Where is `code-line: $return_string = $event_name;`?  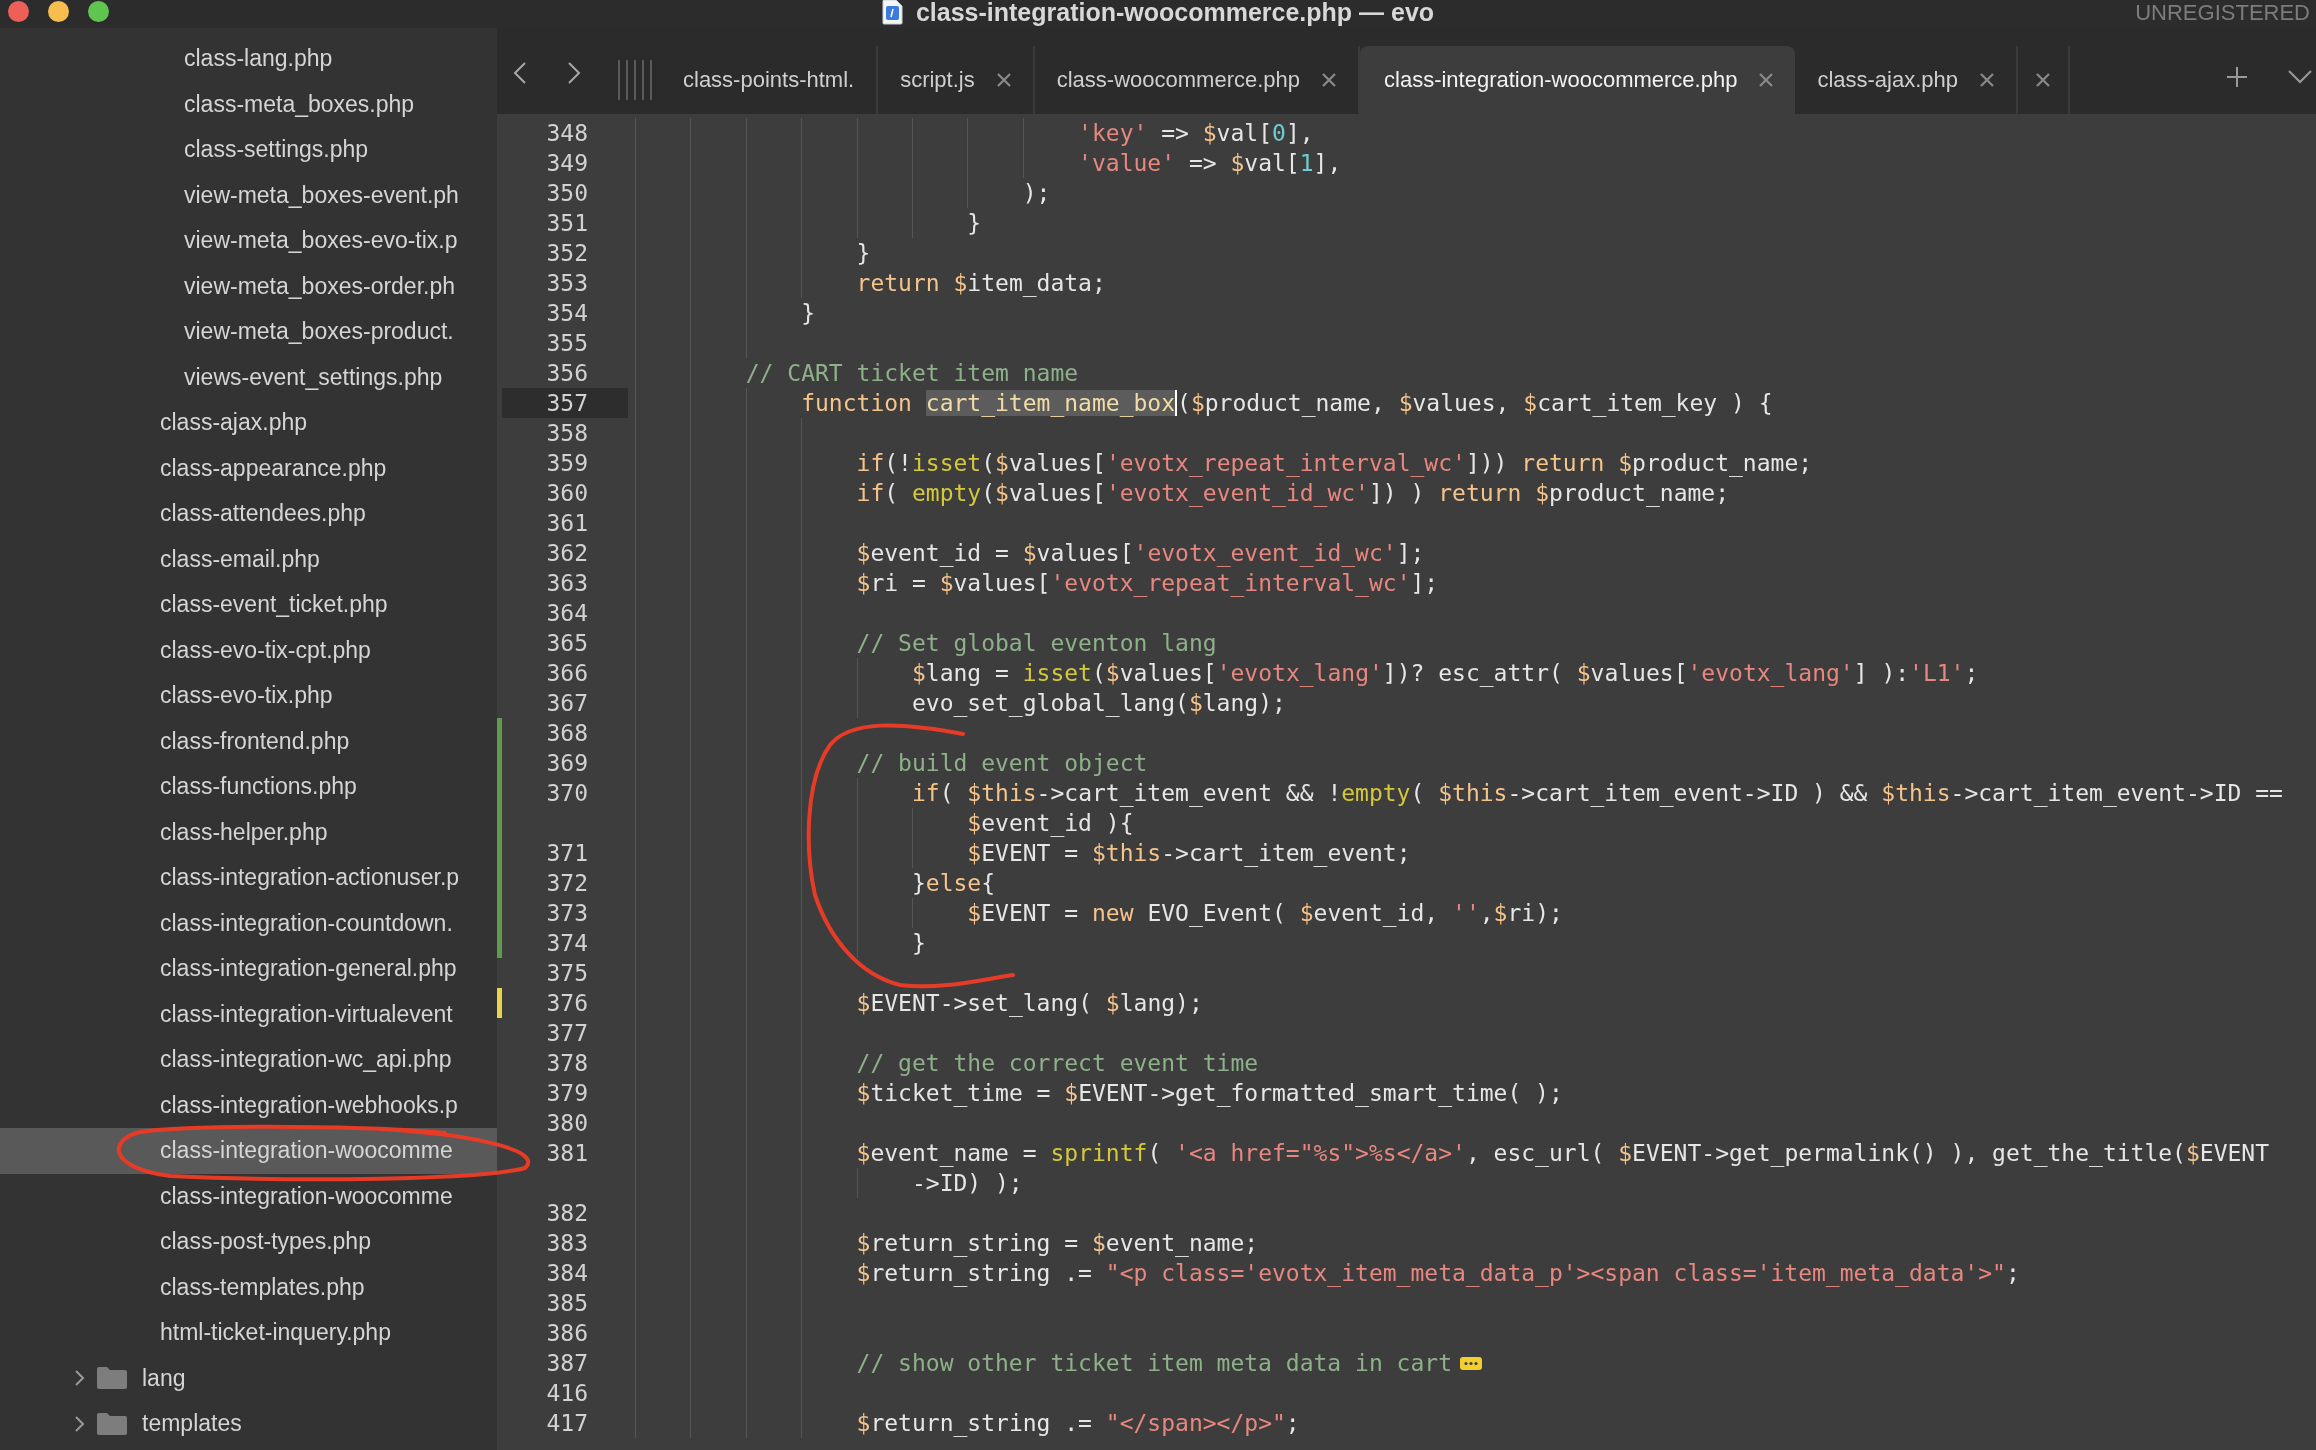
code-line: $return_string = $event_name; is located at coordinates (1057, 1243).